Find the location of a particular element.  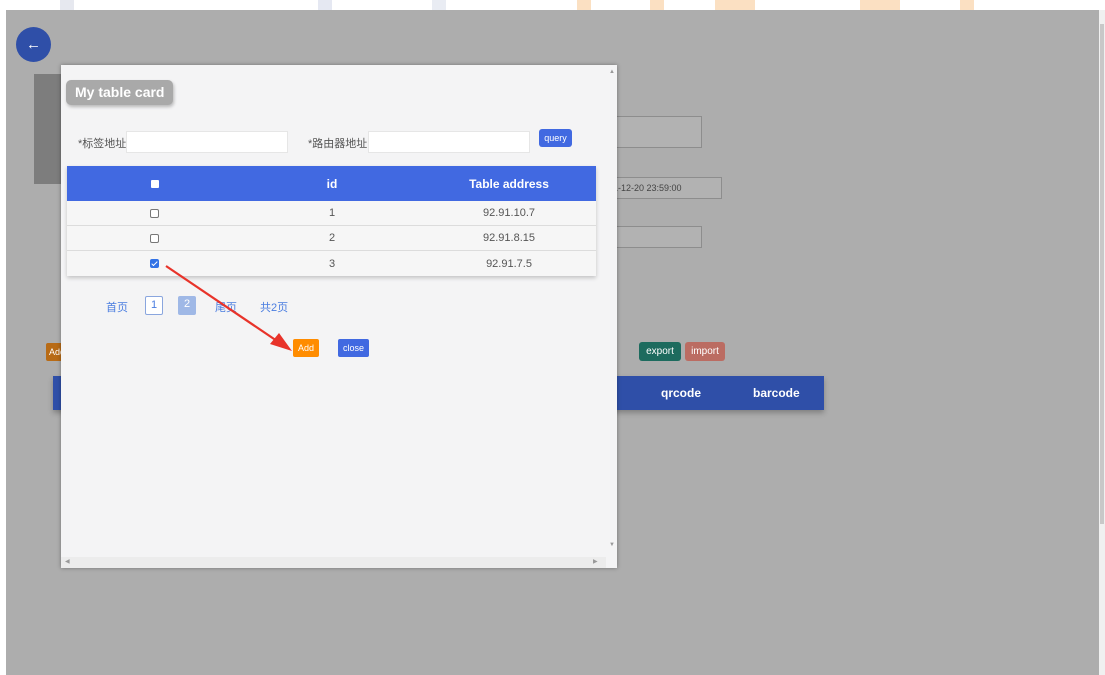

row-id: 2 is located at coordinates (332, 238).